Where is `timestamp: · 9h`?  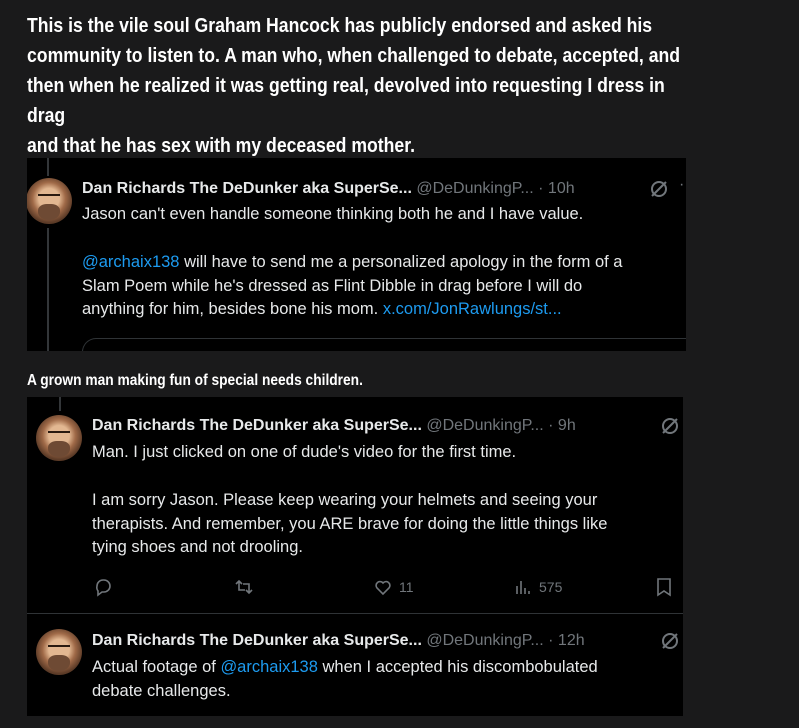 timestamp: · 9h is located at coordinates (562, 425).